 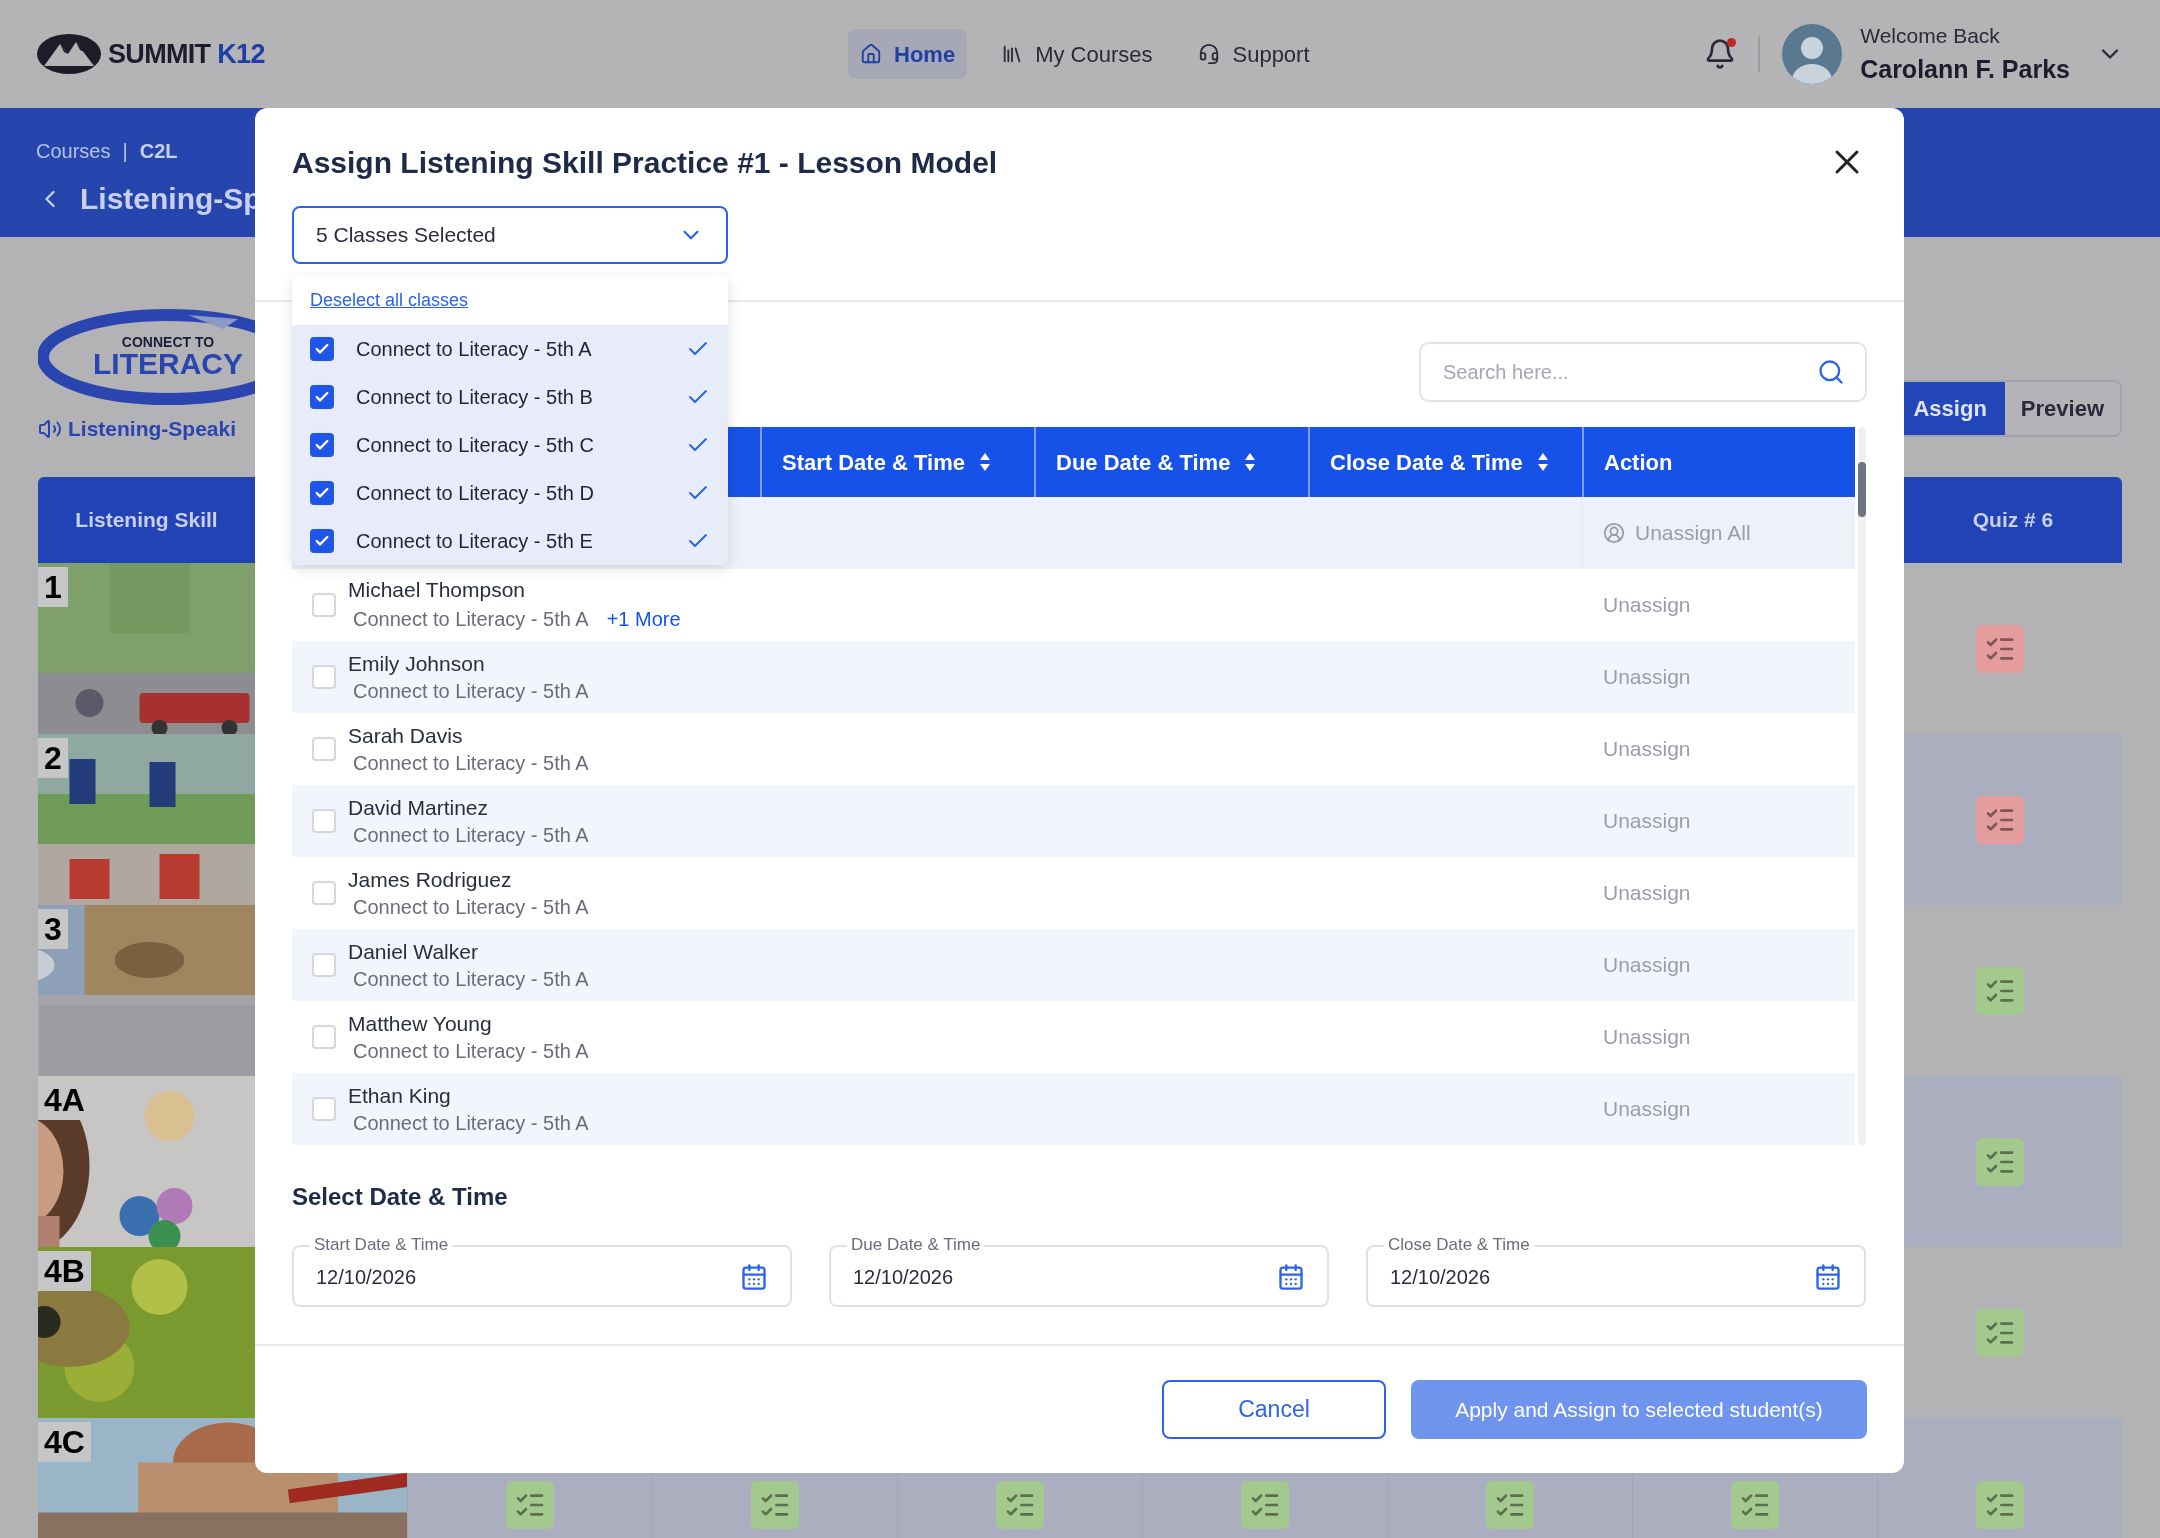 I want to click on class-option: Connect to Literacy - 5th C, so click(x=510, y=445).